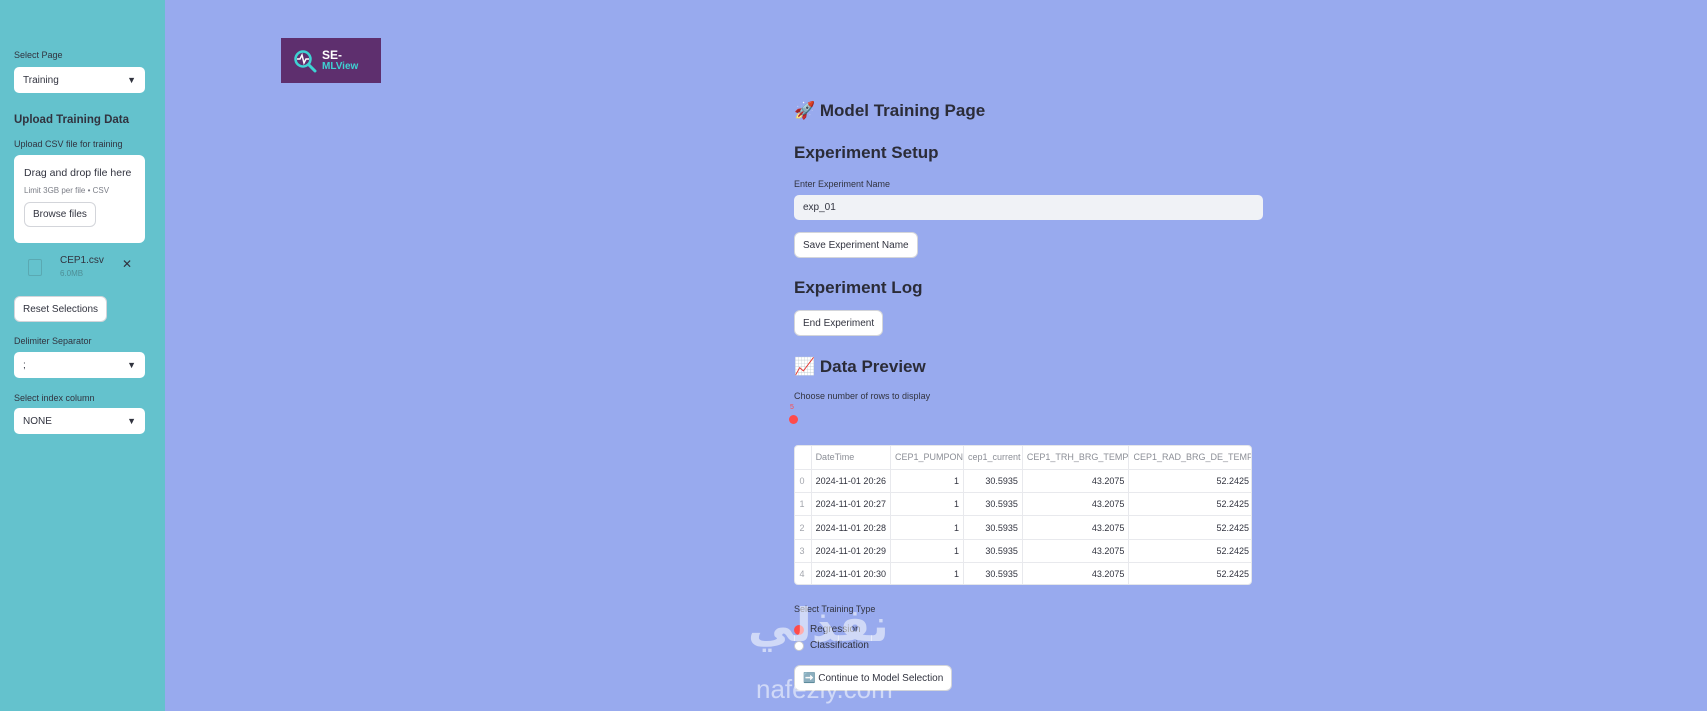 Image resolution: width=1707 pixels, height=711 pixels. What do you see at coordinates (53, 341) in the screenshot?
I see `delimiter-label: Delimiter Separator` at bounding box center [53, 341].